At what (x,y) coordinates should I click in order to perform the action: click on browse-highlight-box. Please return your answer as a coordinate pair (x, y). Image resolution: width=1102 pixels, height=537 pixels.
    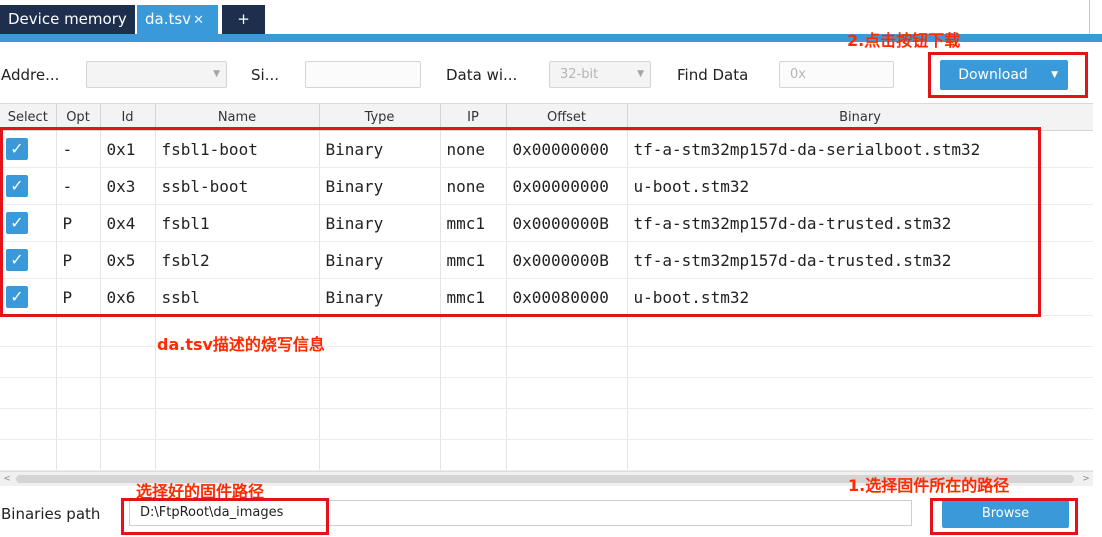
    Looking at the image, I should click on (1004, 516).